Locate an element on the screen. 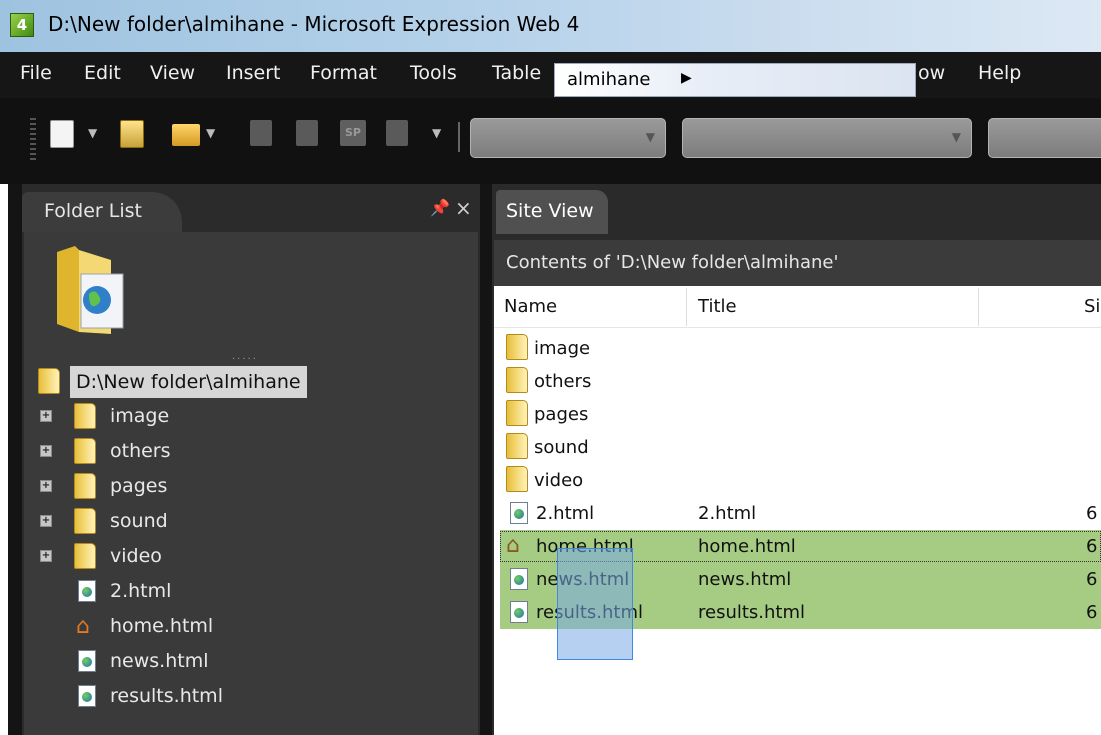  breadcrumb-label: almihane is located at coordinates (609, 79).